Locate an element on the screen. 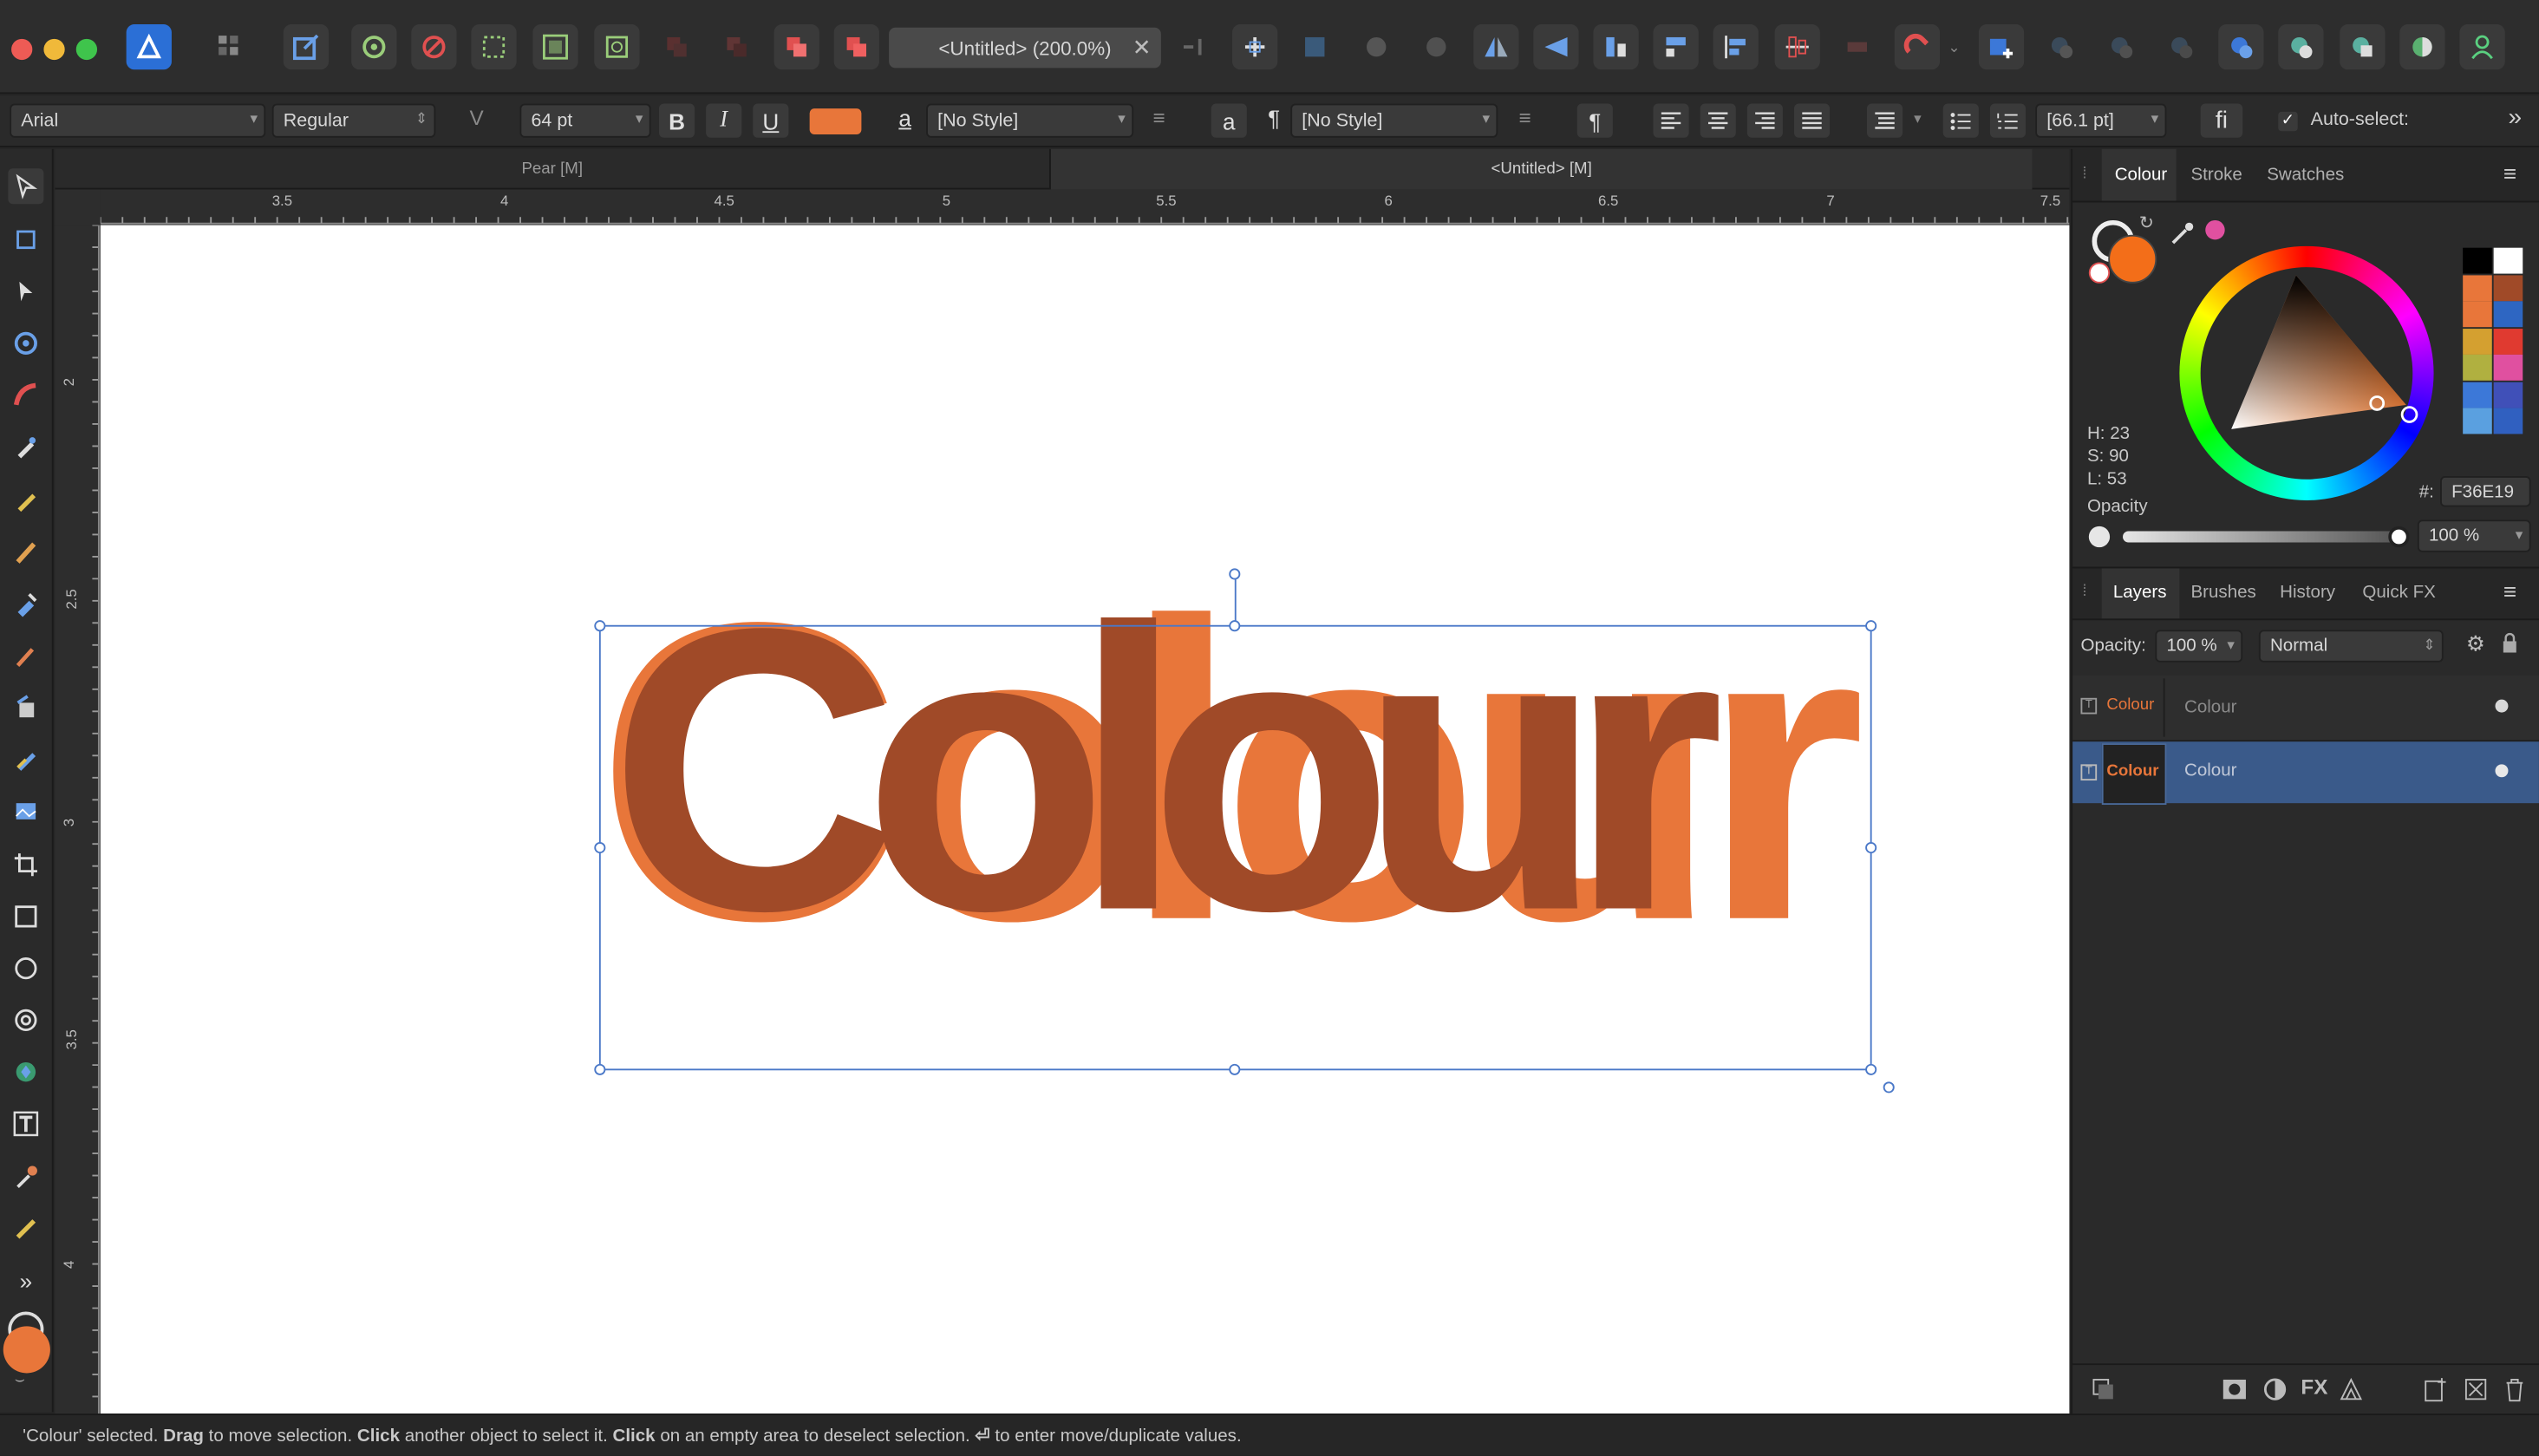  opacity-slider-knob is located at coordinates (2399, 537).